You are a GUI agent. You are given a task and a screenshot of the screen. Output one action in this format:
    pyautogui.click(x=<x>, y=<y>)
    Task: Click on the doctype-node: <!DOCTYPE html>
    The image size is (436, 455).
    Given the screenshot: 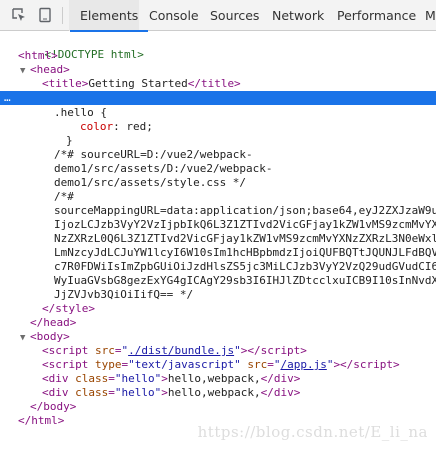 What is the action you would take?
    pyautogui.click(x=218, y=48)
    